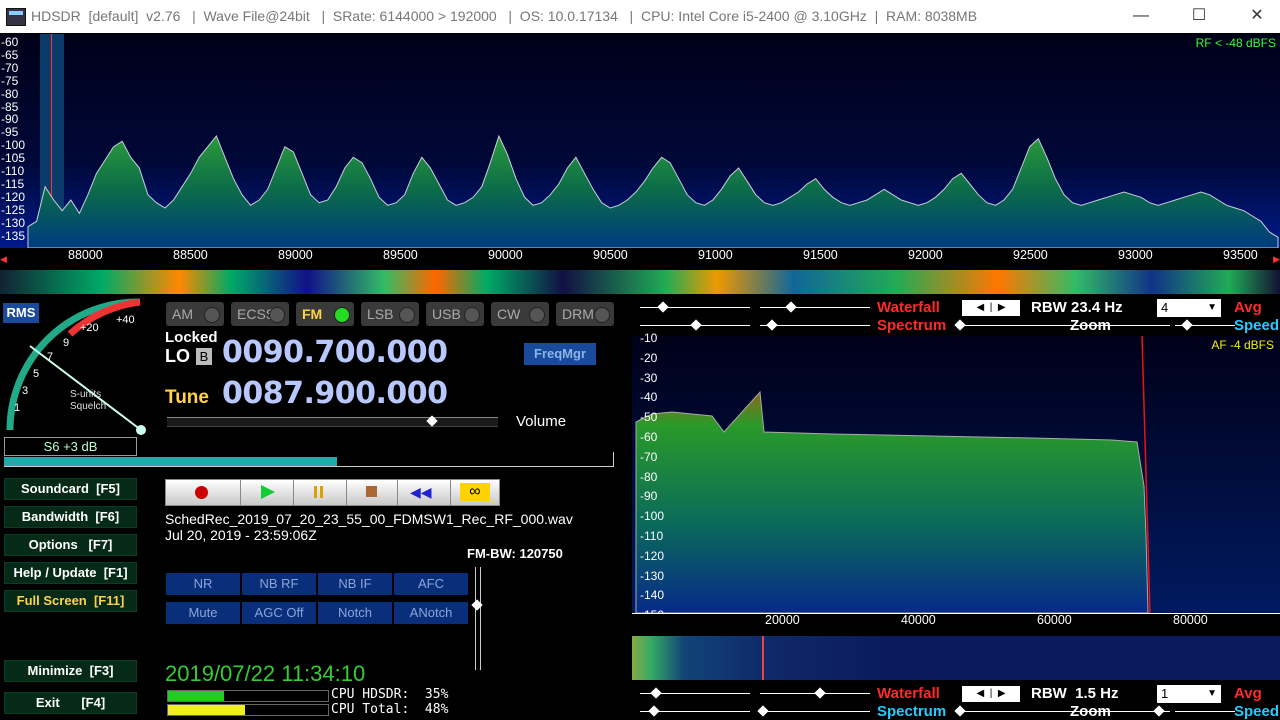 This screenshot has height=720, width=1280. Describe the element at coordinates (1276, 259) in the screenshot. I see `scroll-right-icon: ▶` at that location.